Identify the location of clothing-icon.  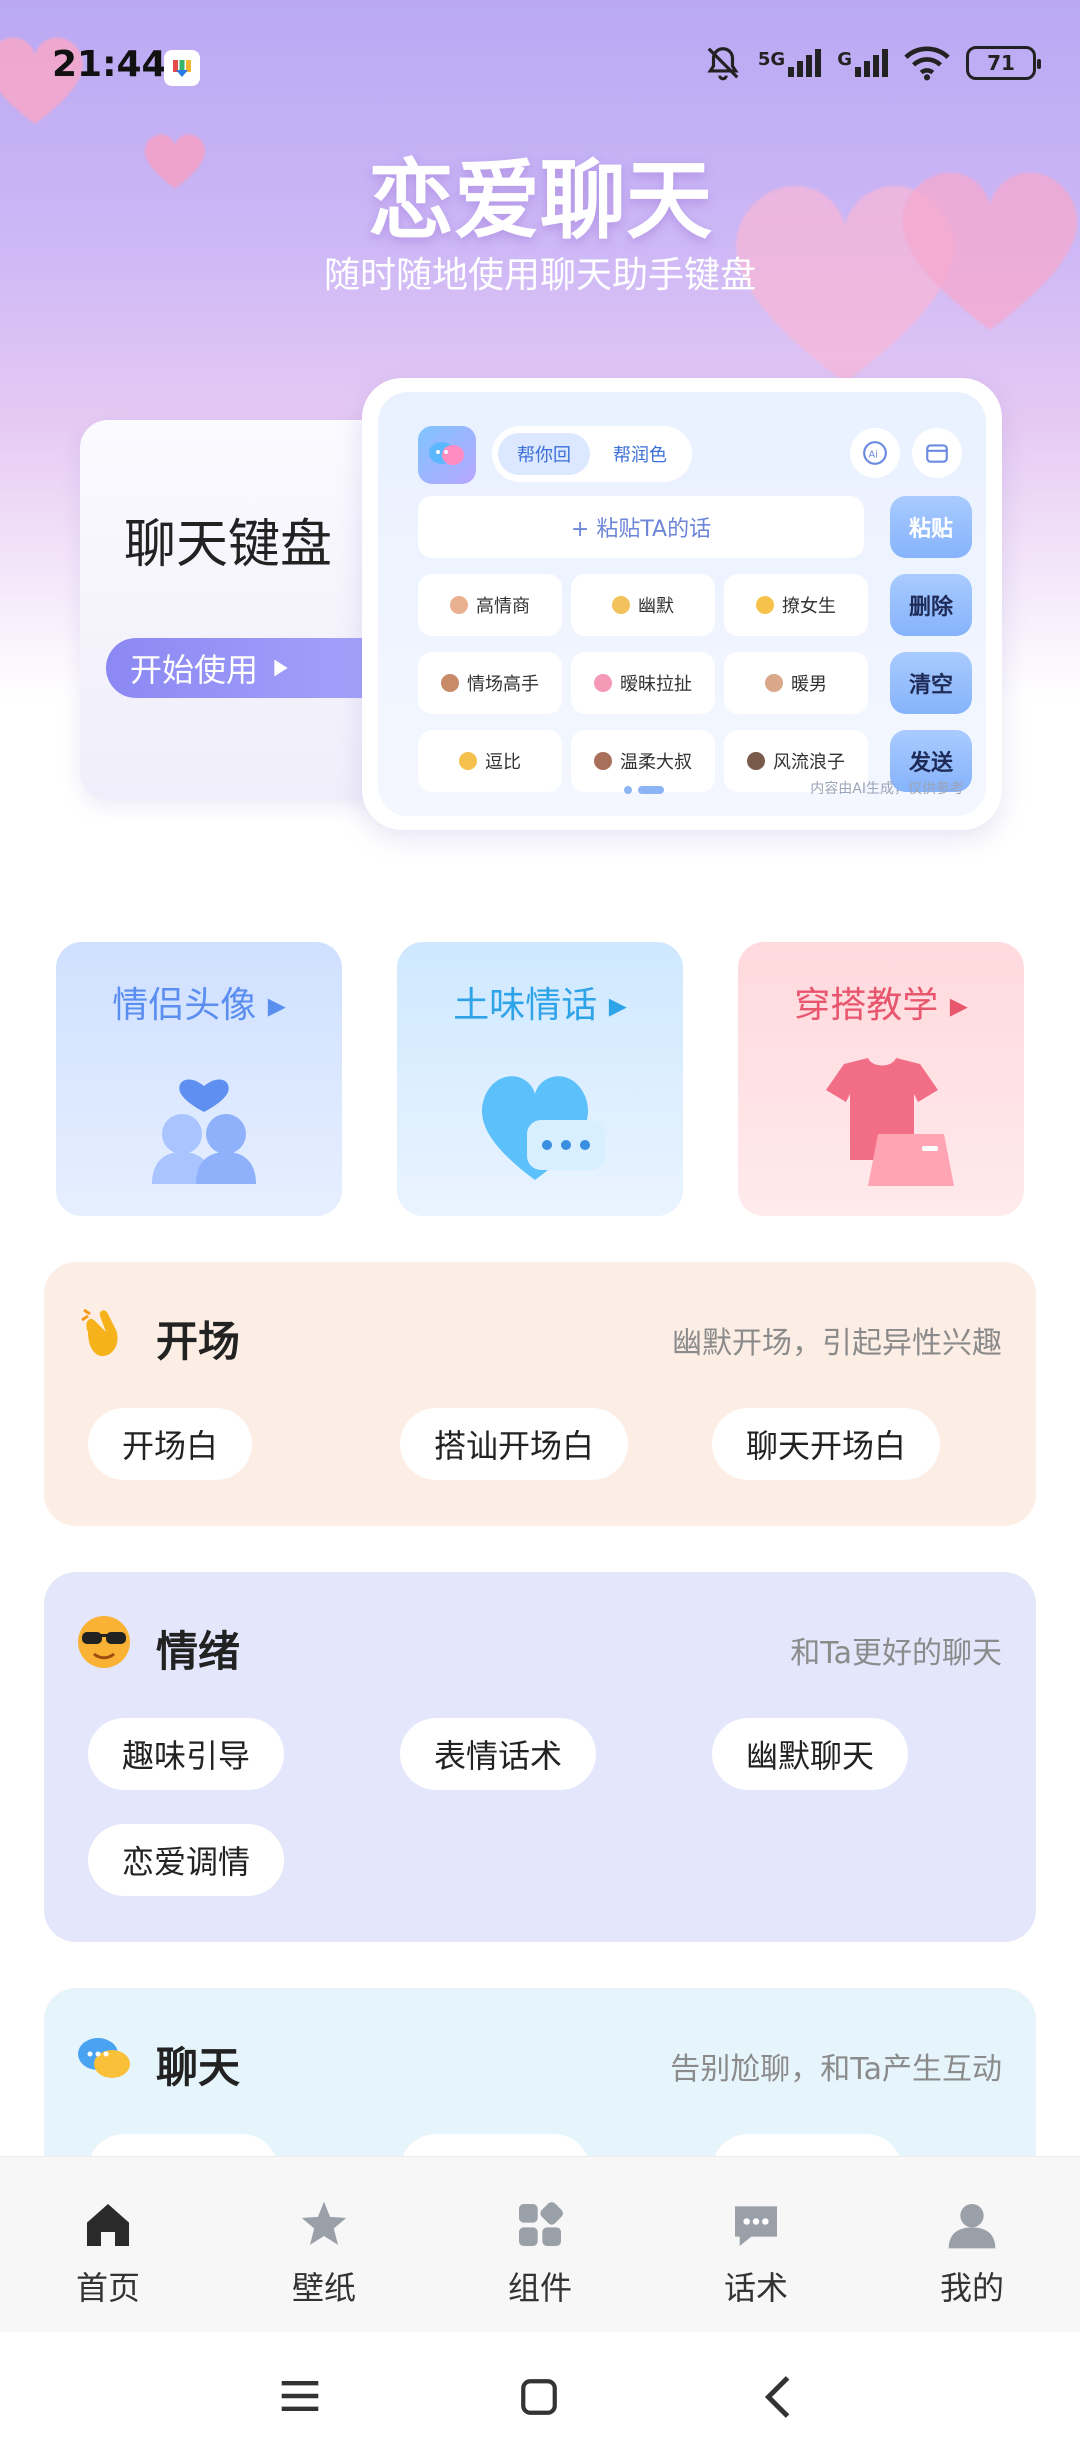
(890, 1122).